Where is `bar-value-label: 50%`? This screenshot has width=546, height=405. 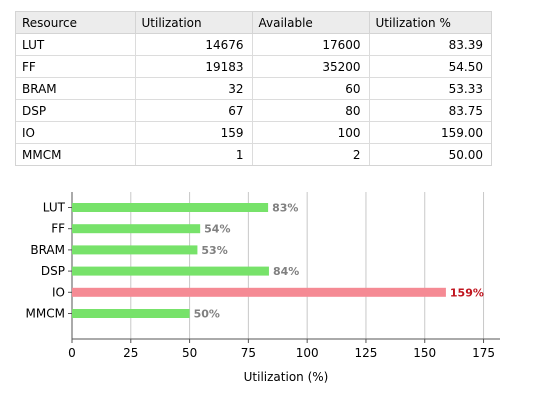 bar-value-label: 50% is located at coordinates (207, 314).